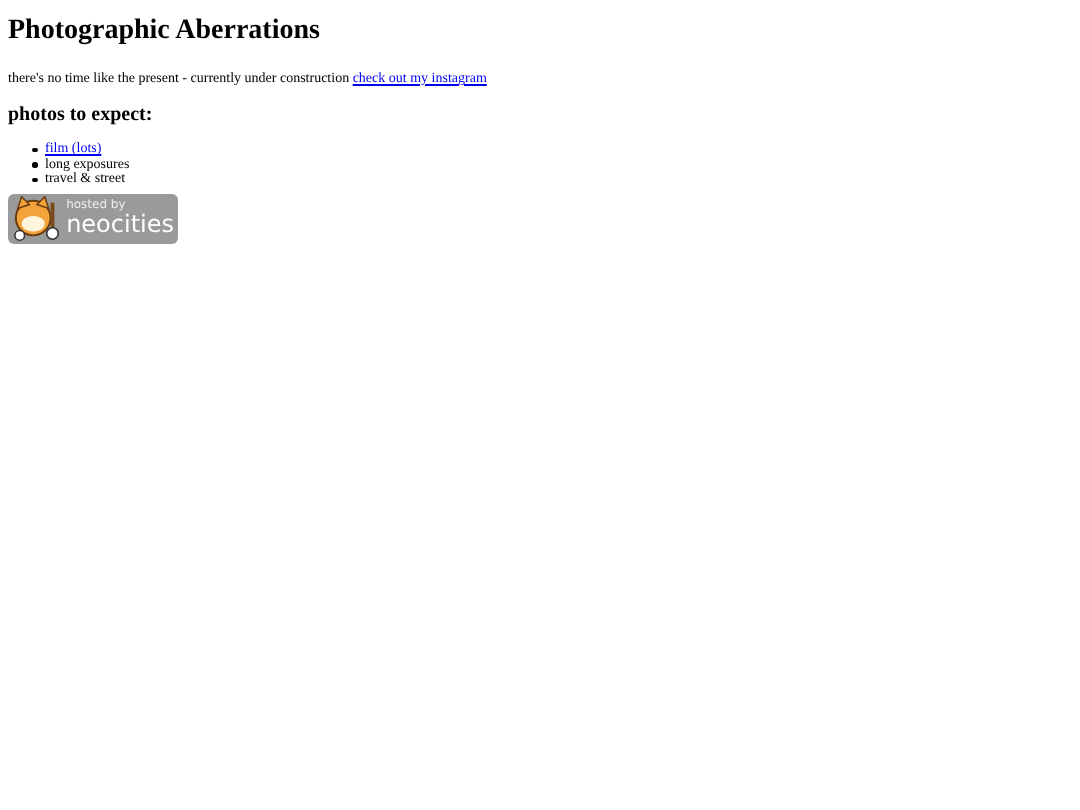  Describe the element at coordinates (80, 116) in the screenshot. I see `section-heading: photos to expect:` at that location.